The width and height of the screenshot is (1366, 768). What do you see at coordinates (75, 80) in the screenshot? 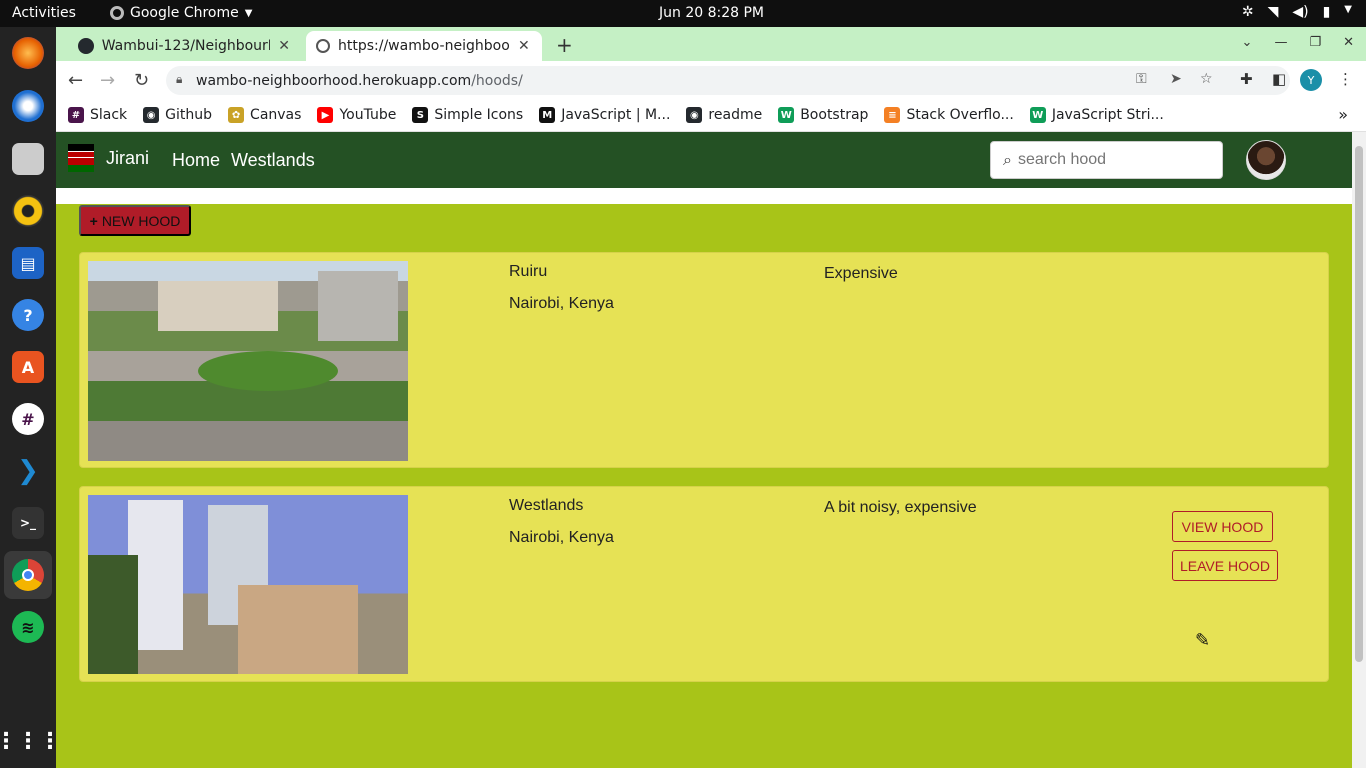
I see `back-icon: ←` at bounding box center [75, 80].